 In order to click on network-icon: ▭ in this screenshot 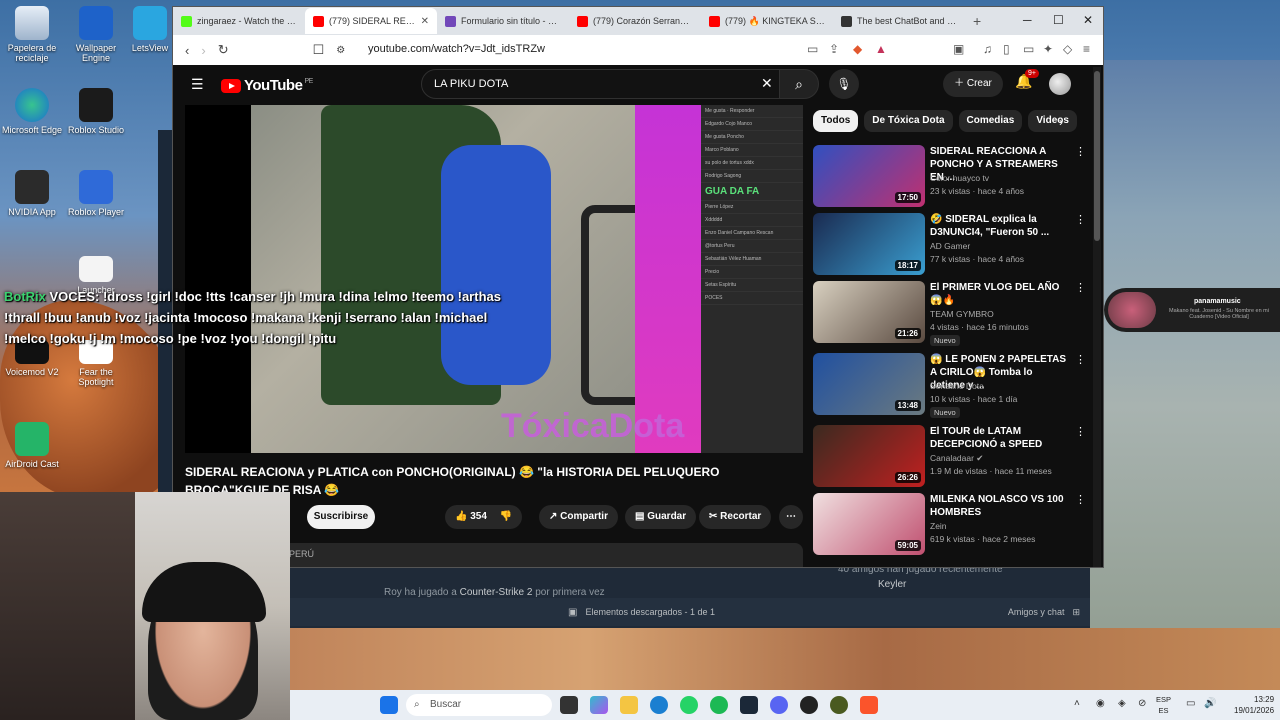, I will do `click(1190, 703)`.